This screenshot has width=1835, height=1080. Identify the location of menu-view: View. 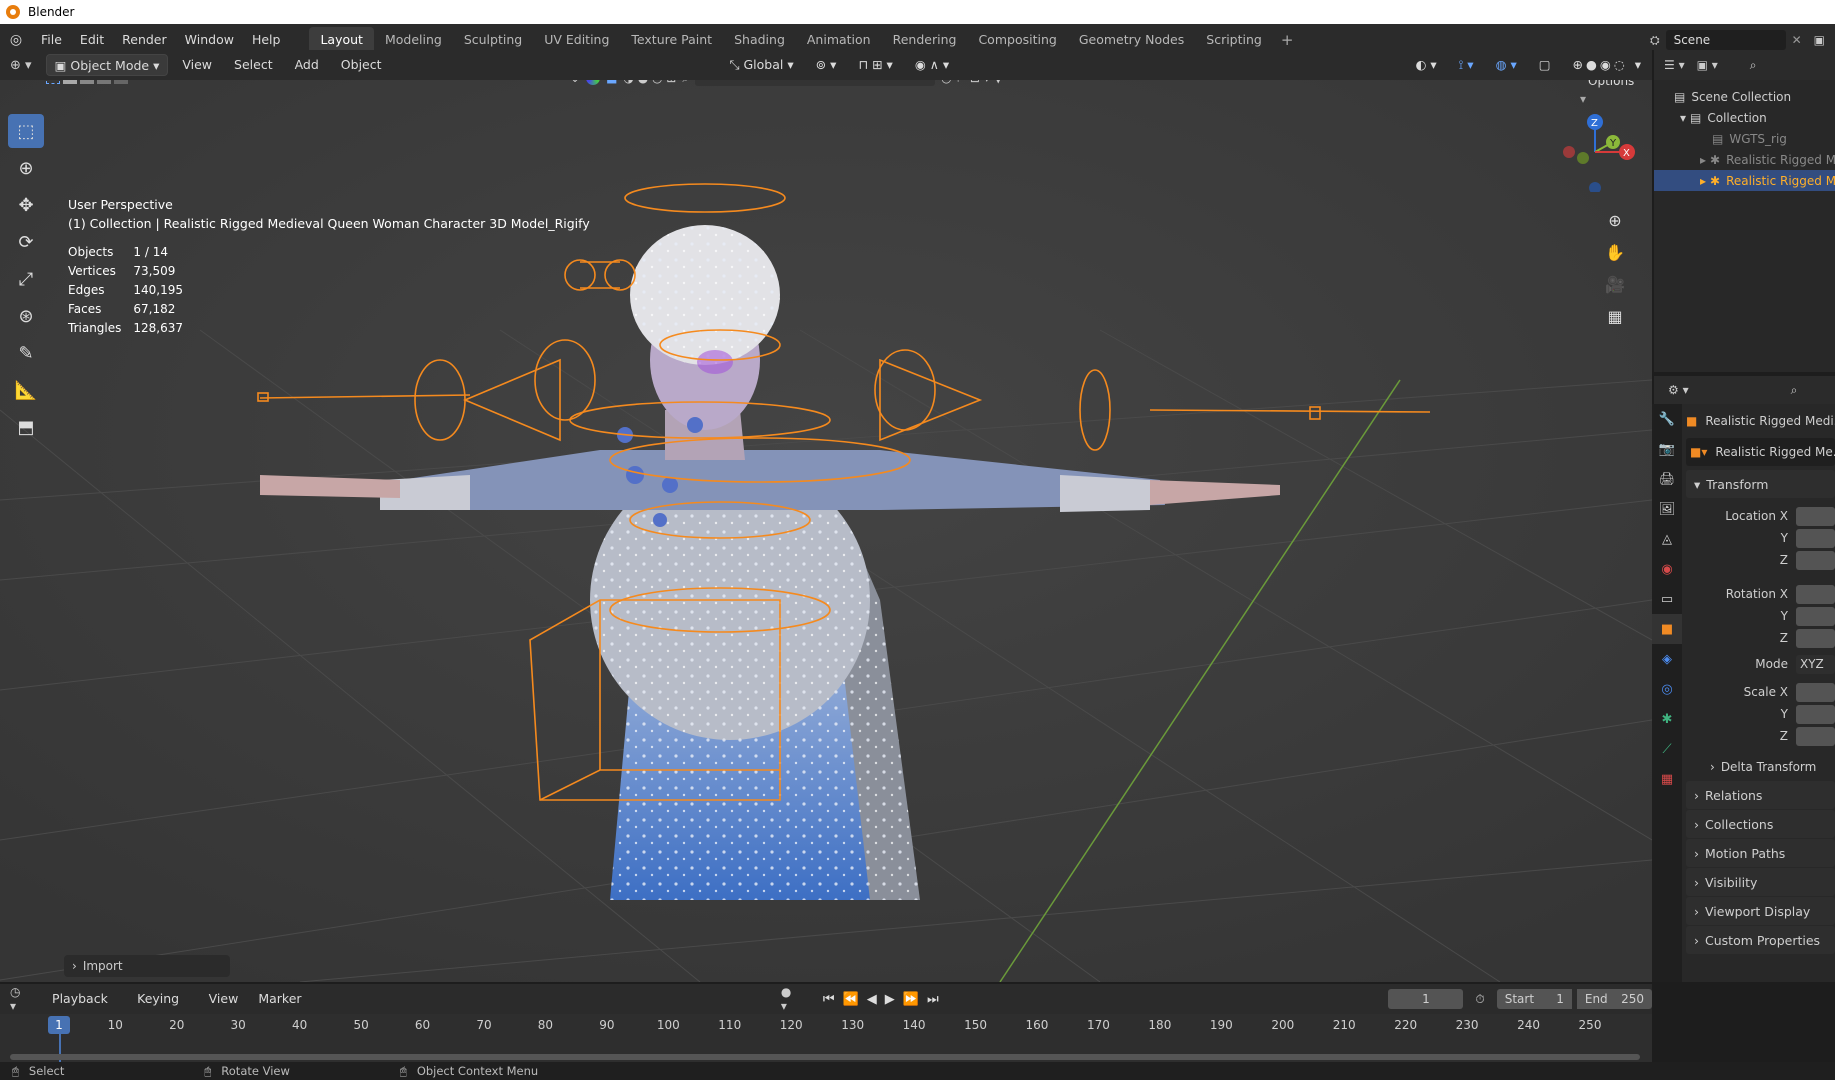
(197, 65).